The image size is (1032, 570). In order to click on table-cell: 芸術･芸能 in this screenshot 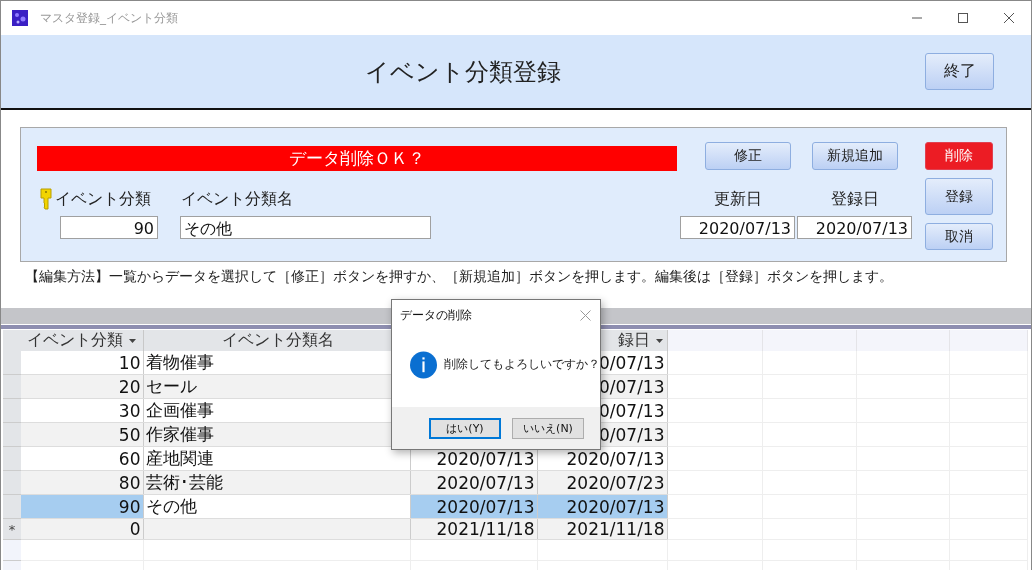, I will do `click(276, 482)`.